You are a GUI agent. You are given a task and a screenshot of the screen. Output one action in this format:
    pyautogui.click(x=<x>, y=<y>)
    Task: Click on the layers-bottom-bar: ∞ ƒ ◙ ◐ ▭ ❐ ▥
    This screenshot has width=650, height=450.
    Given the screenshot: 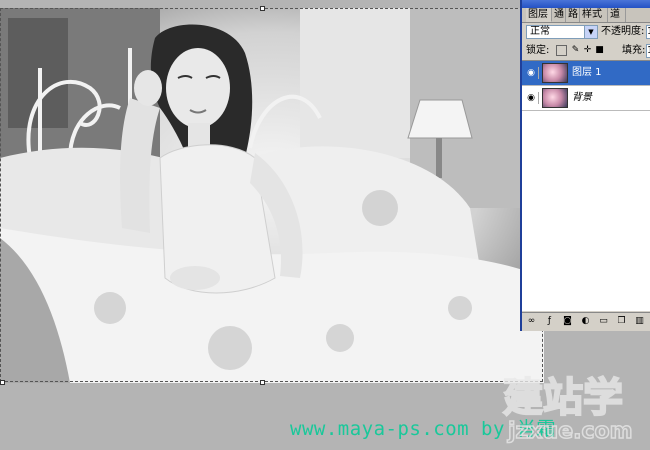 What is the action you would take?
    pyautogui.click(x=586, y=321)
    